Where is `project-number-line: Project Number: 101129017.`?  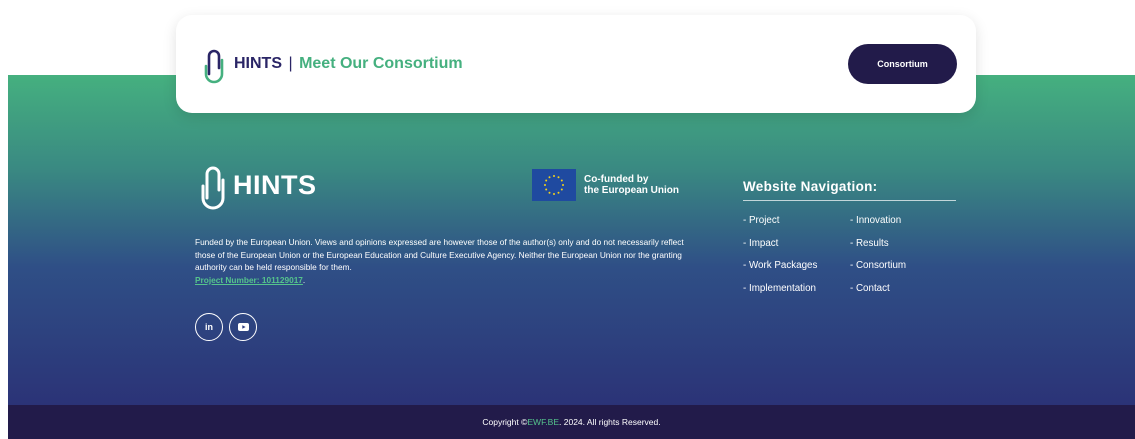
project-number-line: Project Number: 101129017. is located at coordinates (445, 280).